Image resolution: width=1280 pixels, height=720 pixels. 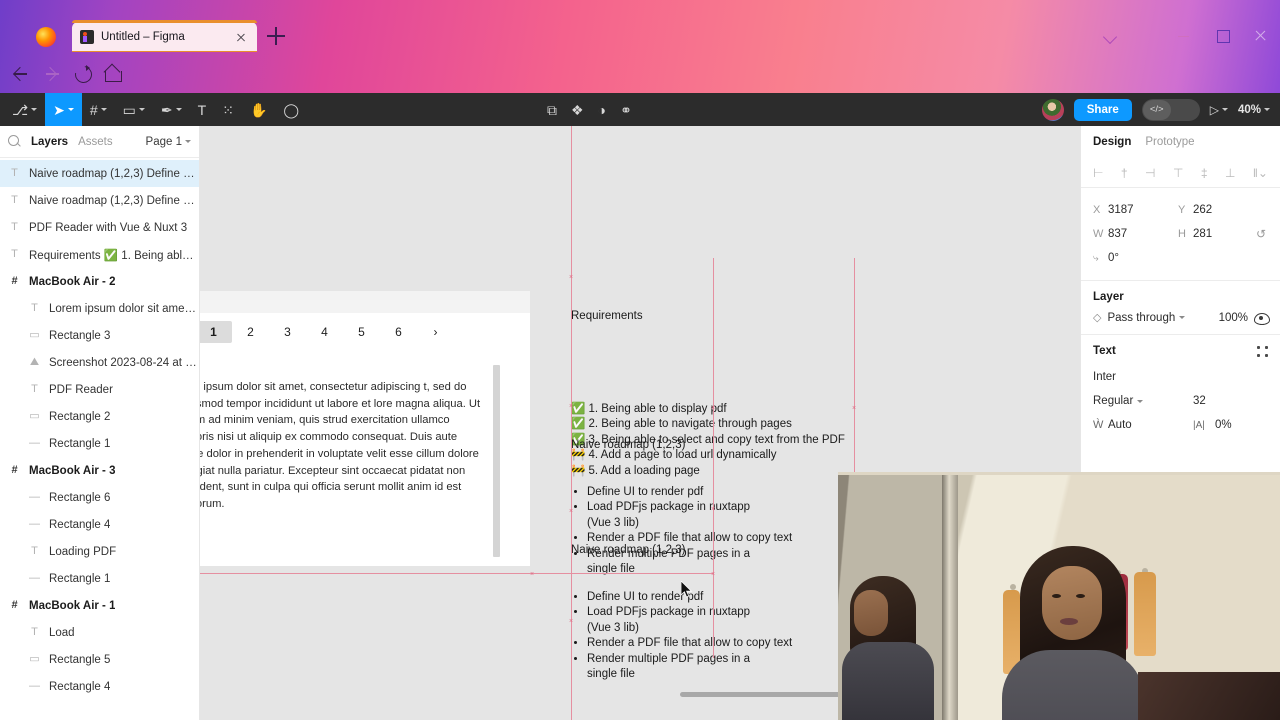 What do you see at coordinates (361, 332) in the screenshot?
I see `page-button-5: 5` at bounding box center [361, 332].